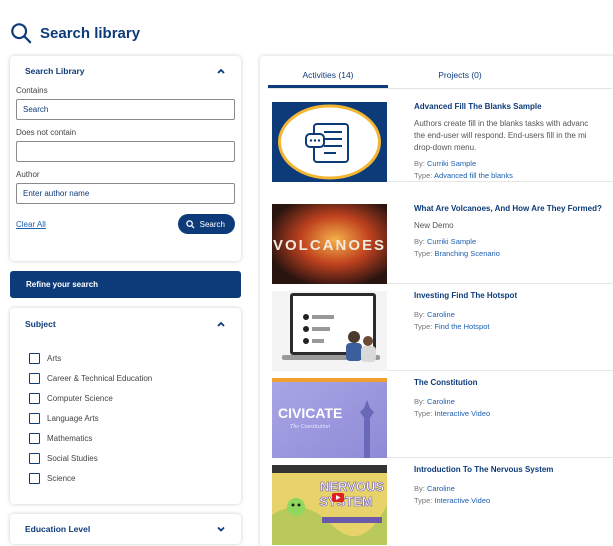  What do you see at coordinates (135, 398) in the screenshot?
I see `subject-option-computer-science: Computer Science` at bounding box center [135, 398].